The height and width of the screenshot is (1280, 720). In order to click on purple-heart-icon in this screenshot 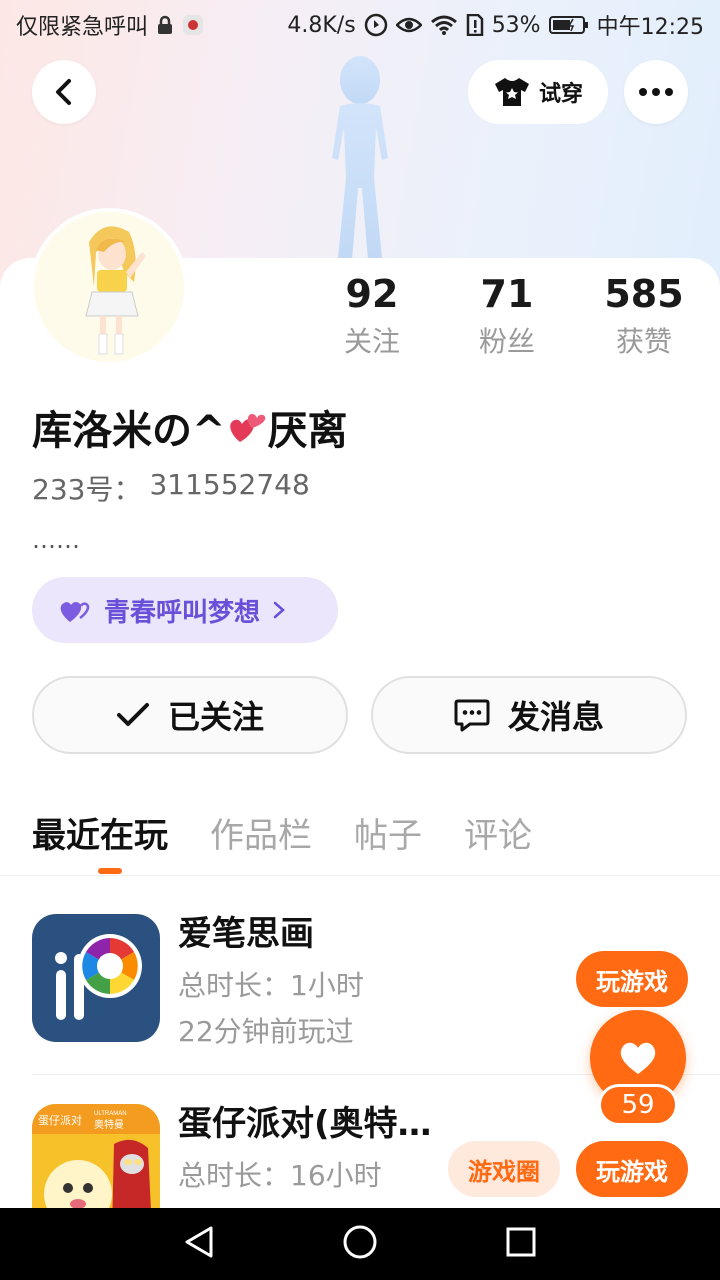, I will do `click(75, 611)`.